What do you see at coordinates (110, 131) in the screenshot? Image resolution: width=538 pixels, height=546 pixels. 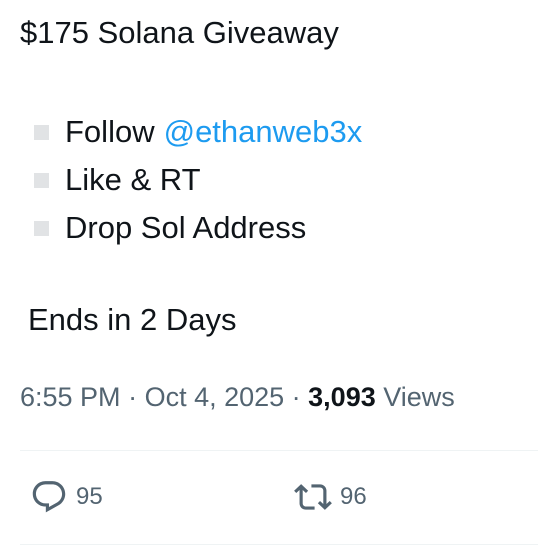 I see `step-label: Follow` at bounding box center [110, 131].